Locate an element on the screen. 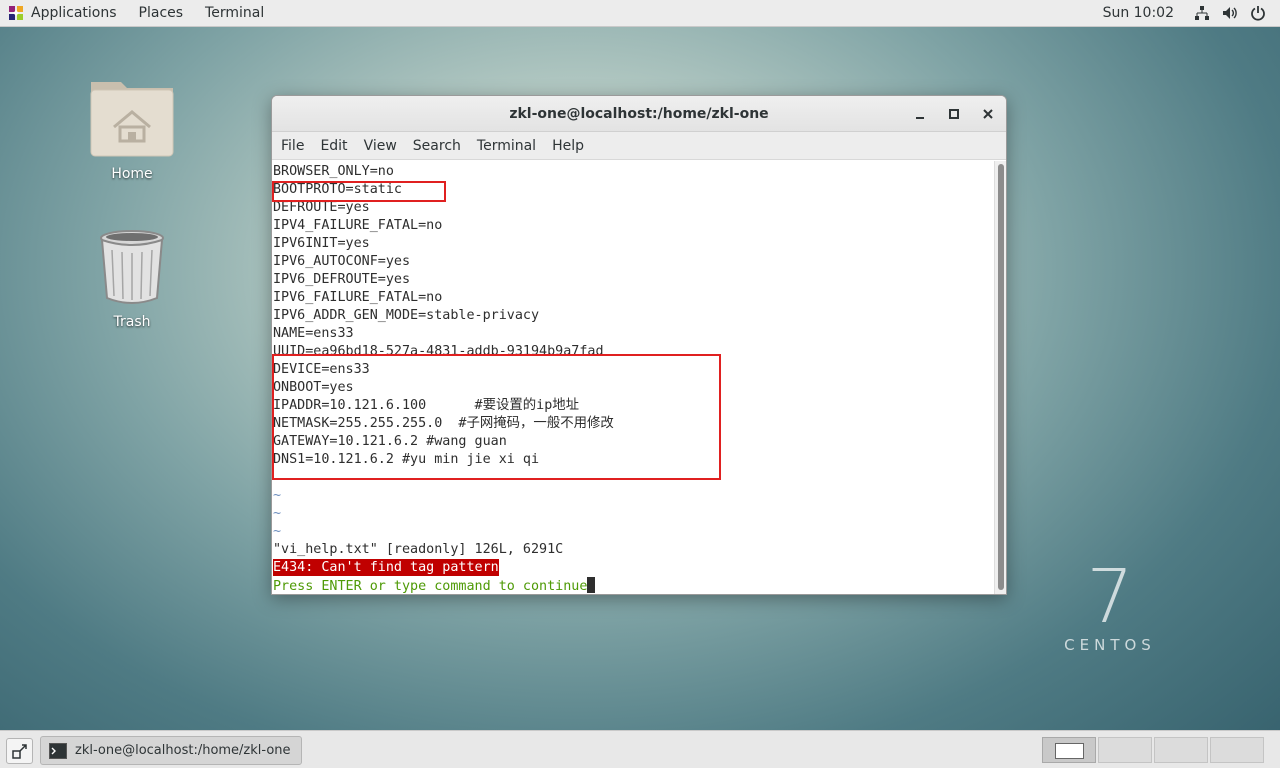 The width and height of the screenshot is (1280, 768). terminal-line: IPV4_FAILURE_FATAL=no is located at coordinates (358, 225).